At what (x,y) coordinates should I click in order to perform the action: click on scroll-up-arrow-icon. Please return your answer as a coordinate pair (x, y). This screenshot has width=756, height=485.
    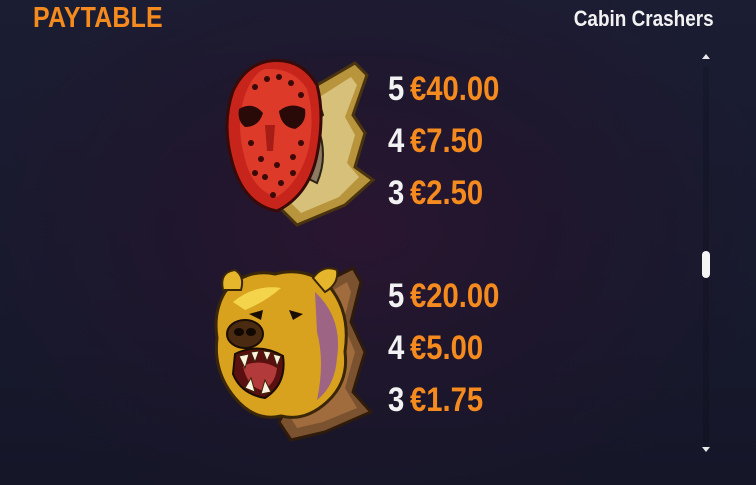
    Looking at the image, I should click on (706, 56).